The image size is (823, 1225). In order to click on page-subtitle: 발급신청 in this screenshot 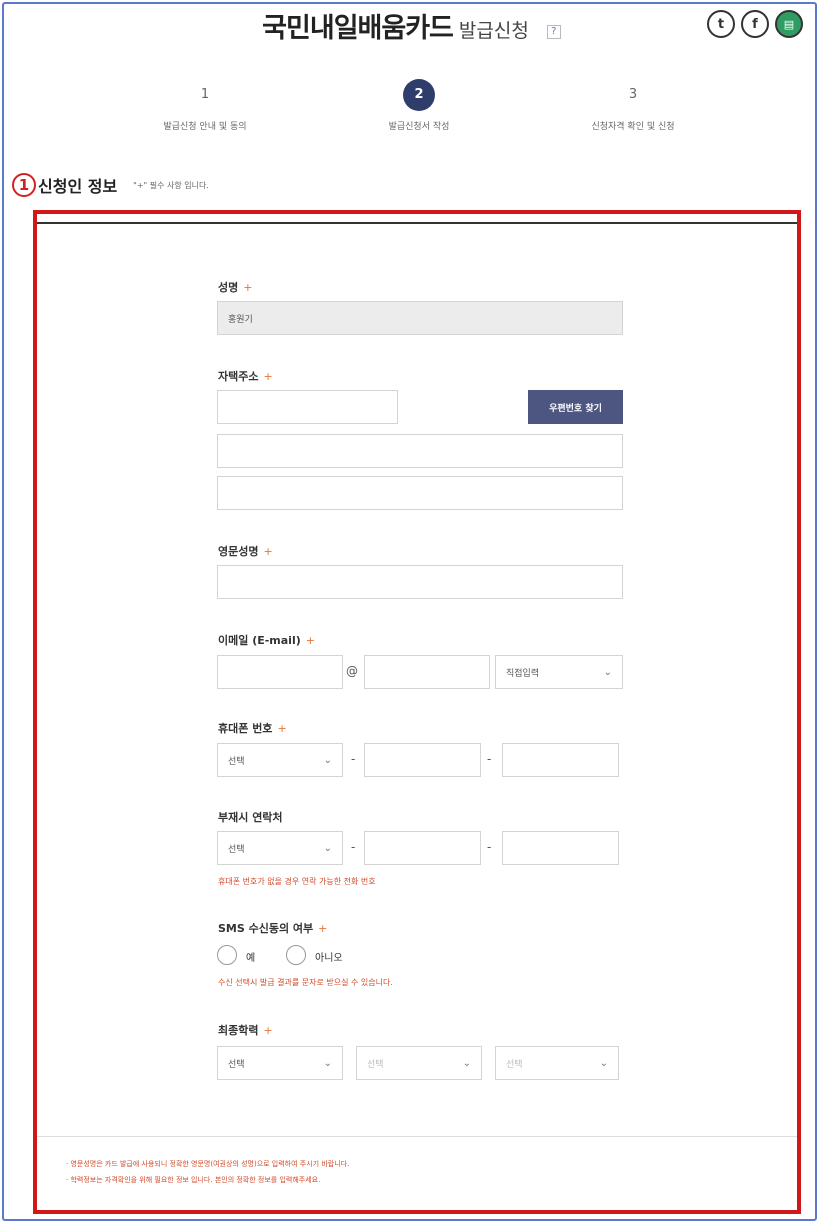, I will do `click(493, 31)`.